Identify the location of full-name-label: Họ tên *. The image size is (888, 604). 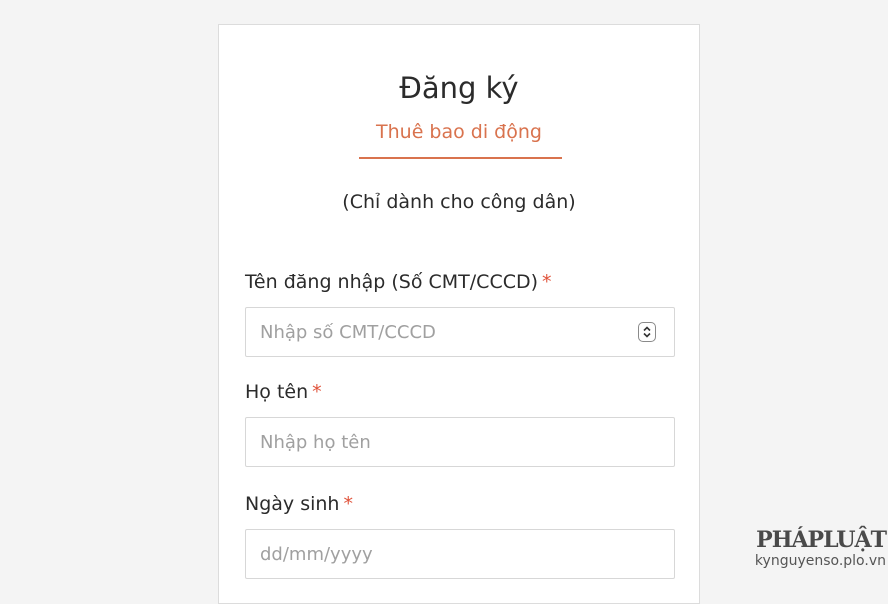
(283, 392).